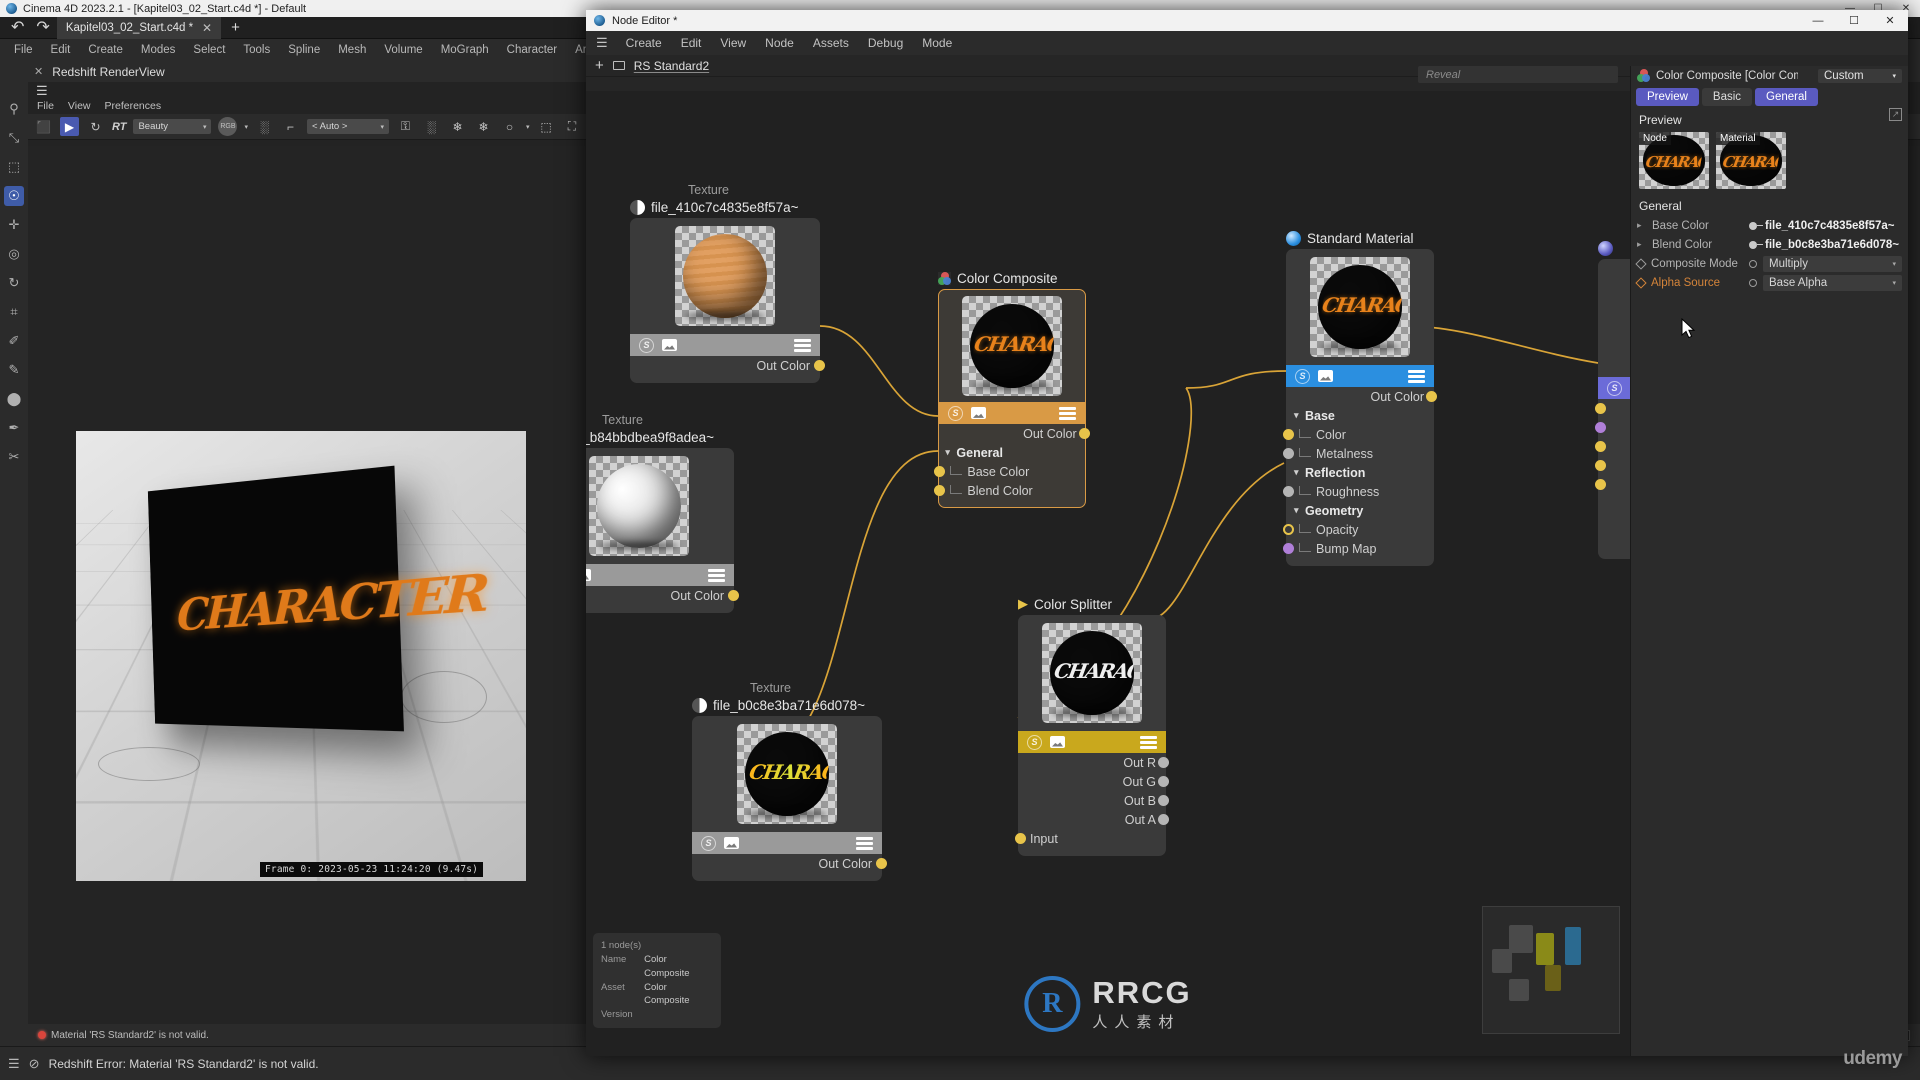 The width and height of the screenshot is (1920, 1080). I want to click on row-composite-mode: Composite Mode Multiply ▾, so click(1769, 263).